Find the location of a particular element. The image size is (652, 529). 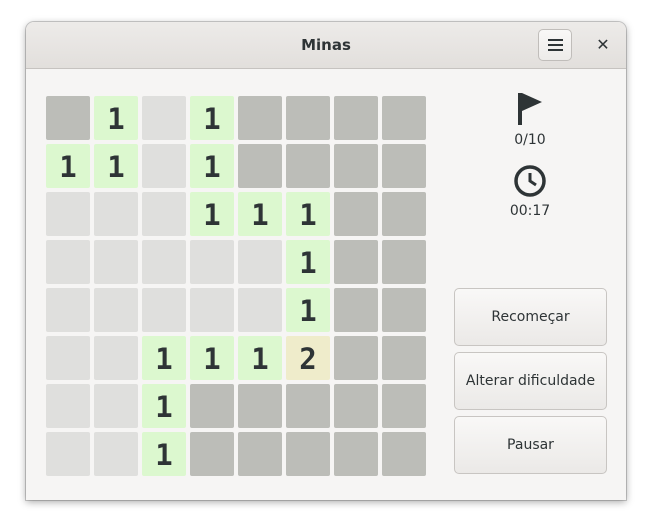

timer: 00:17 is located at coordinates (530, 191).